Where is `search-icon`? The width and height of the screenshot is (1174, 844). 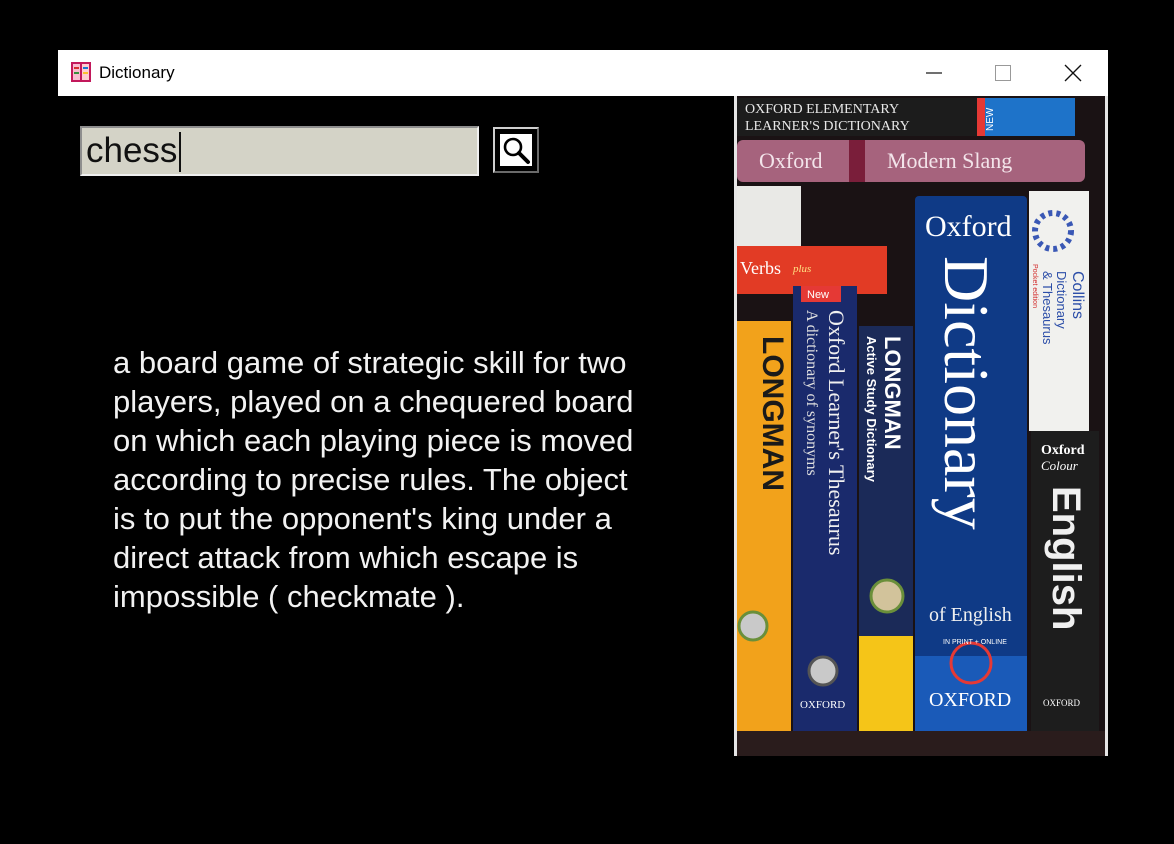 search-icon is located at coordinates (516, 150).